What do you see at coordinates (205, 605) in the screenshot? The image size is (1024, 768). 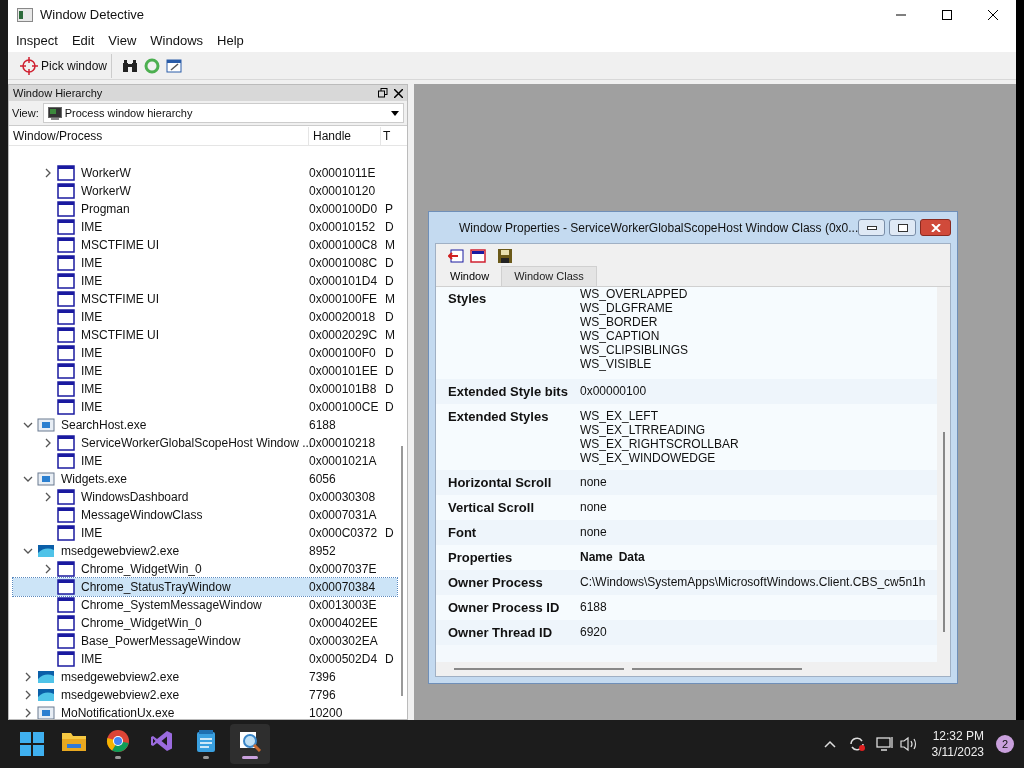 I see `tree-row: Chrome_SystemMessageWindow 0x0013003E` at bounding box center [205, 605].